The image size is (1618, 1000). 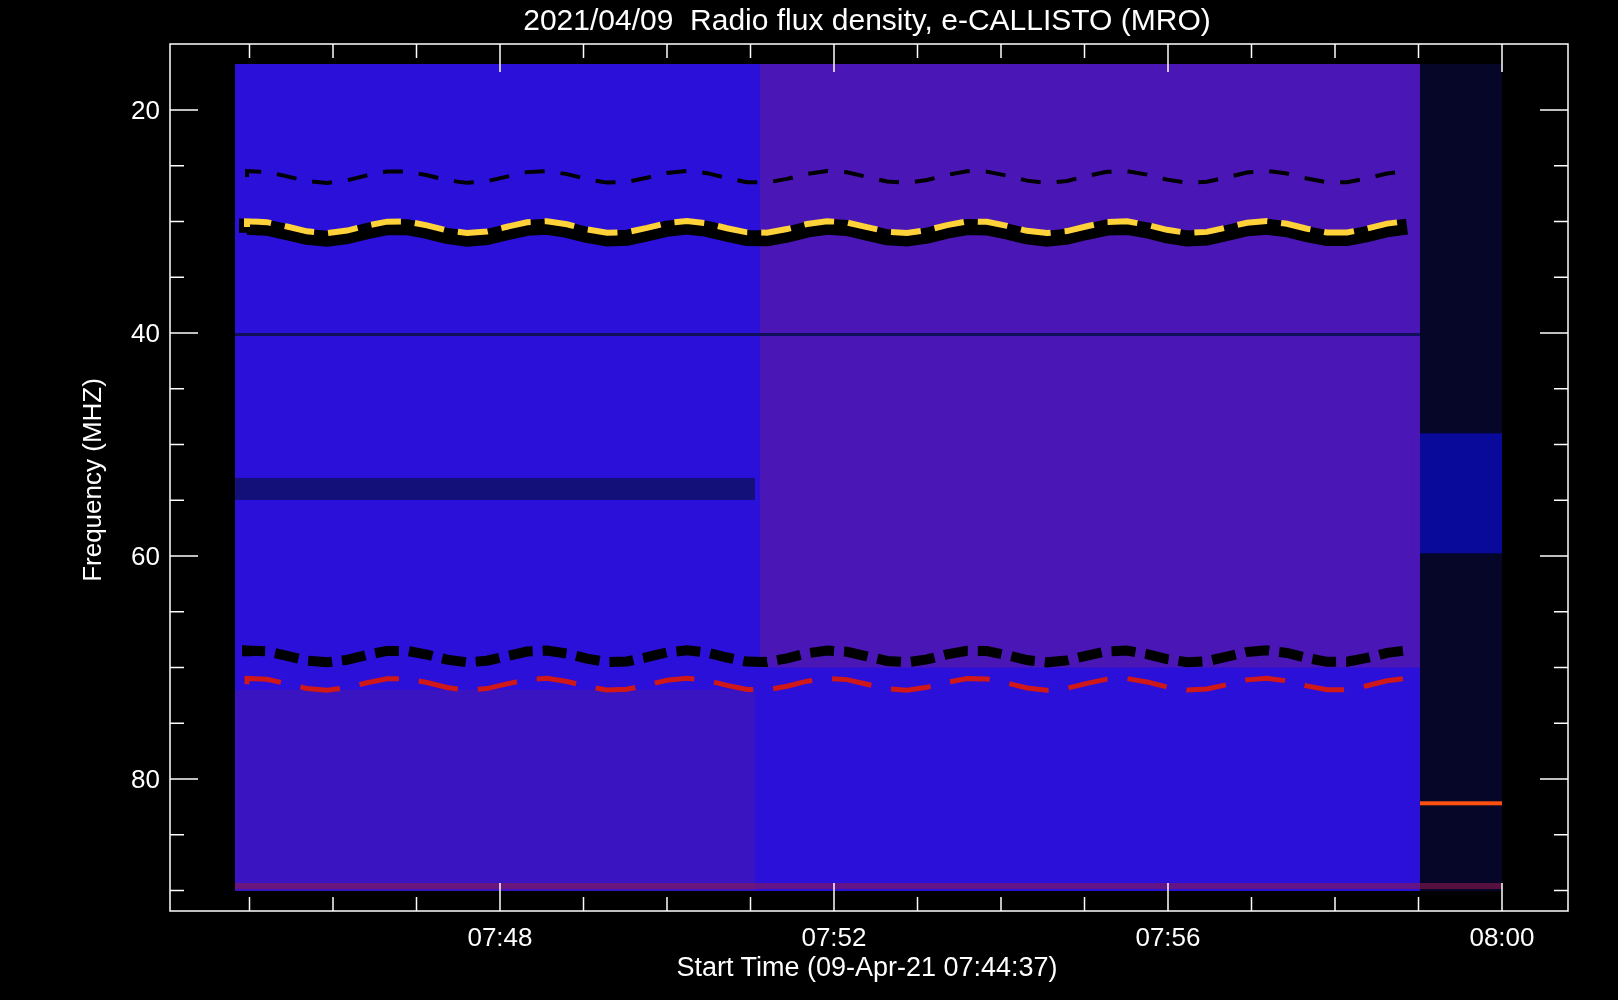 What do you see at coordinates (867, 19) in the screenshot?
I see `chart-title: 2021/04/09 Radio flux density, e-CALLISTO (MRO)` at bounding box center [867, 19].